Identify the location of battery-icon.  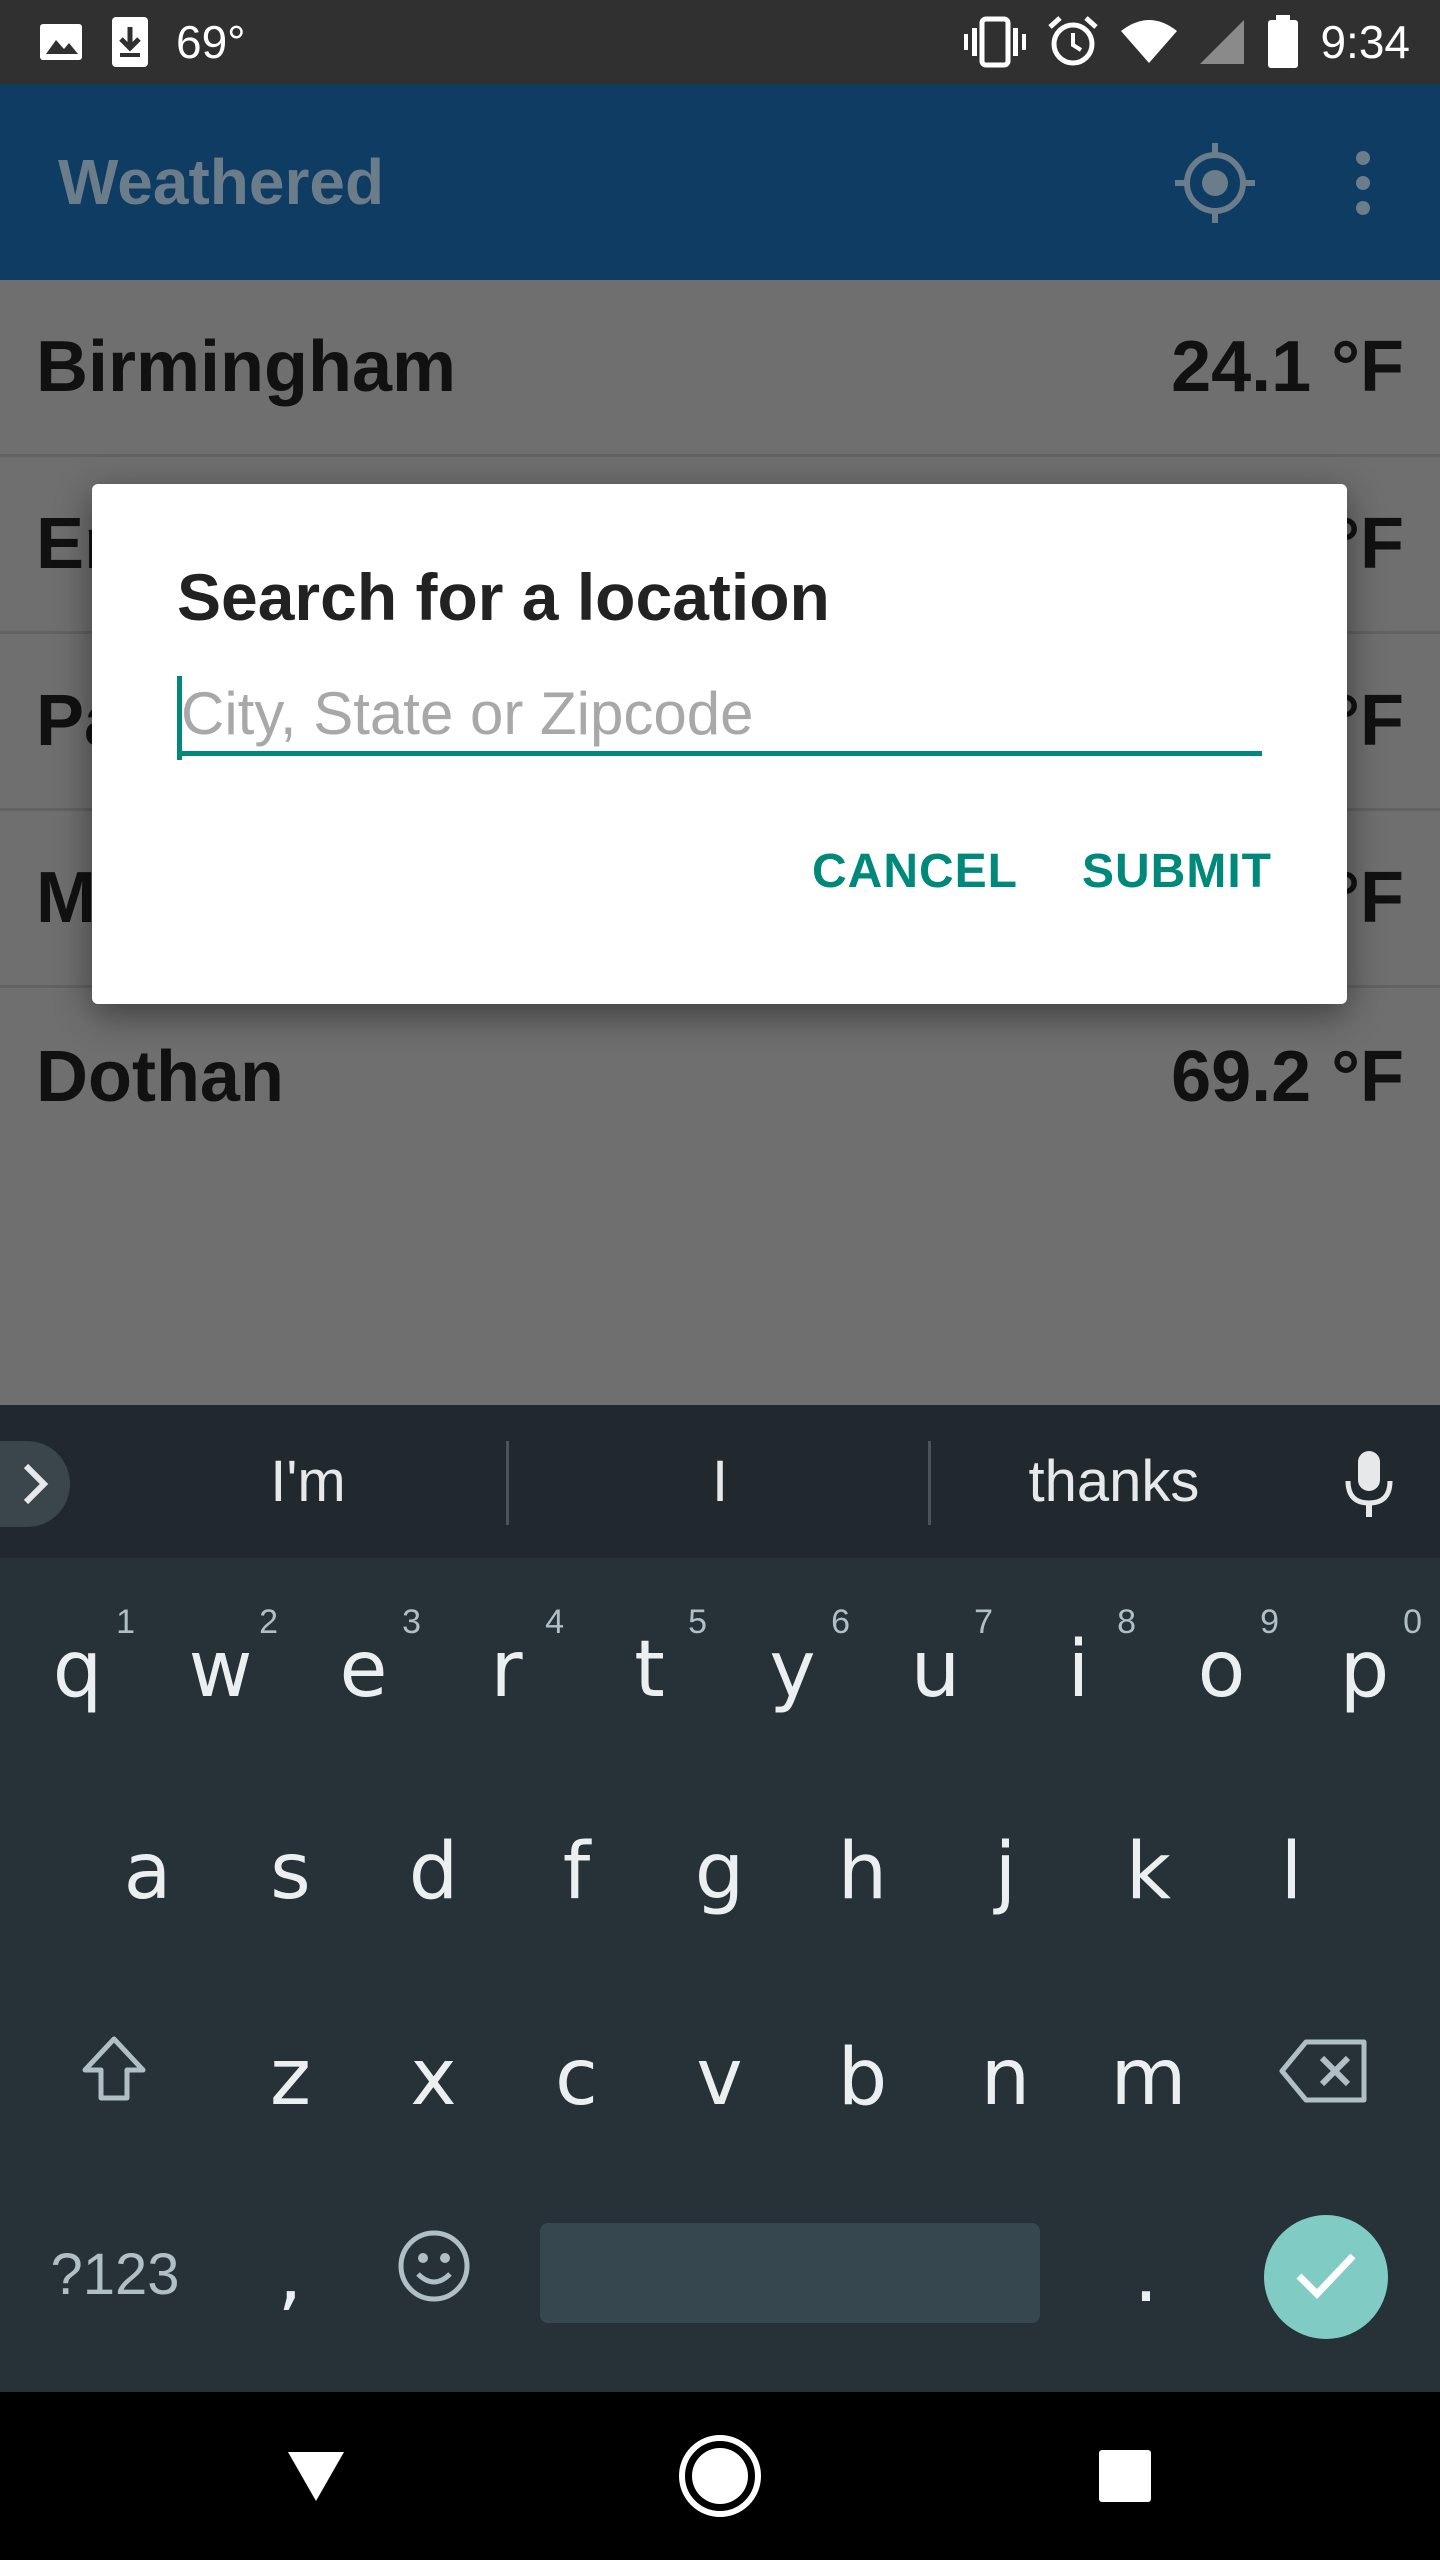
(1283, 42).